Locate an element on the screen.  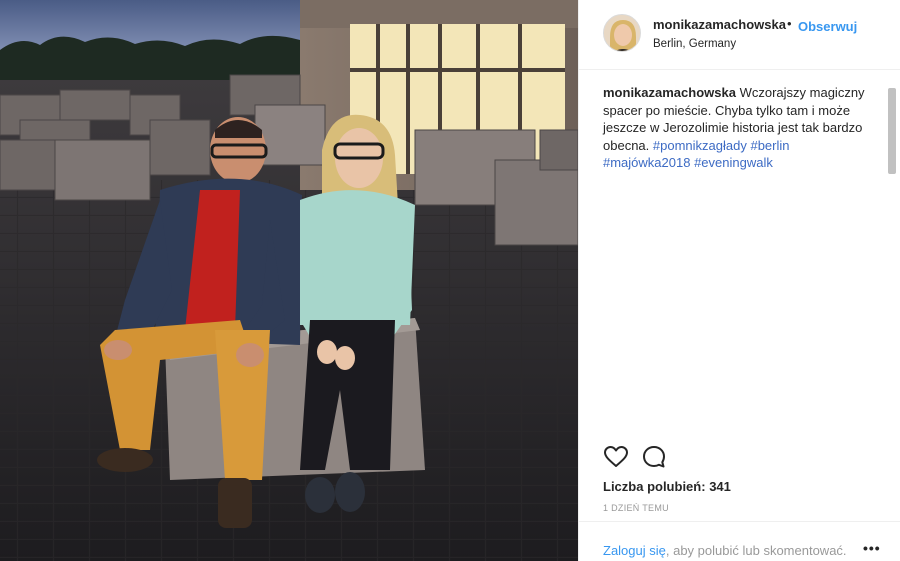
more-options-icon: ••• is located at coordinates (872, 548).